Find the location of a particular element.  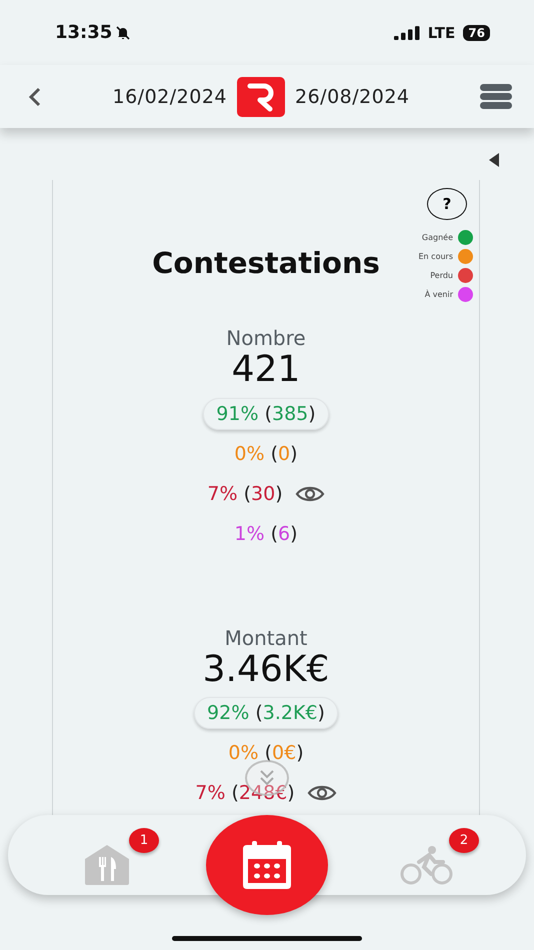

stat-total: 3.46K€ is located at coordinates (266, 670).